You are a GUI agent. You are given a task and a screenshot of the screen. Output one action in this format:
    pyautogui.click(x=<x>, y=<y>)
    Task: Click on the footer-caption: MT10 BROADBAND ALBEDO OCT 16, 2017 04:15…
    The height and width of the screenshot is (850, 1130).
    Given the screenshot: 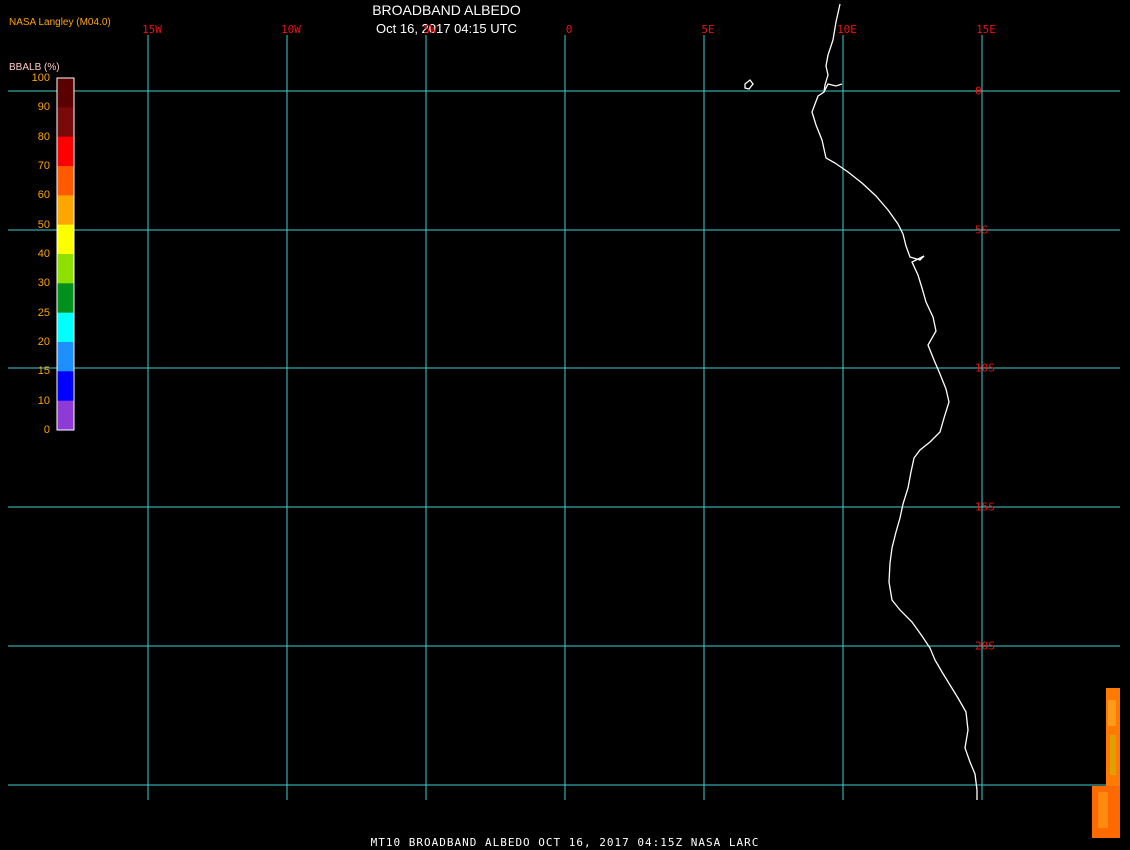 What is the action you would take?
    pyautogui.click(x=565, y=842)
    